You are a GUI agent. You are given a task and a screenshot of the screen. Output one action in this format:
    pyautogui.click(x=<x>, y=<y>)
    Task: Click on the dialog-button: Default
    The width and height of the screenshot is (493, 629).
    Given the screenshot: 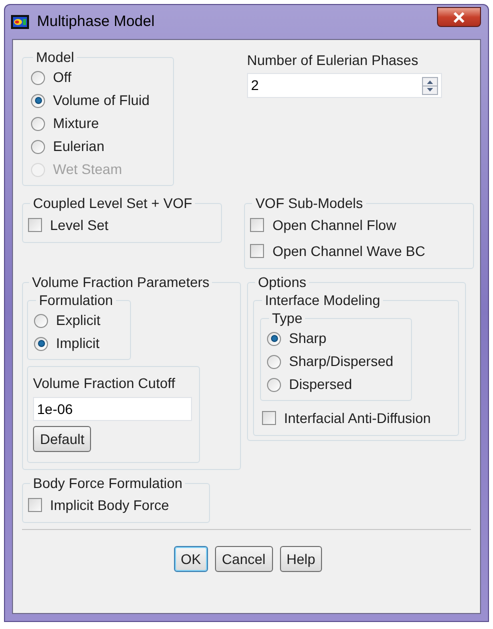 What is the action you would take?
    pyautogui.click(x=62, y=439)
    